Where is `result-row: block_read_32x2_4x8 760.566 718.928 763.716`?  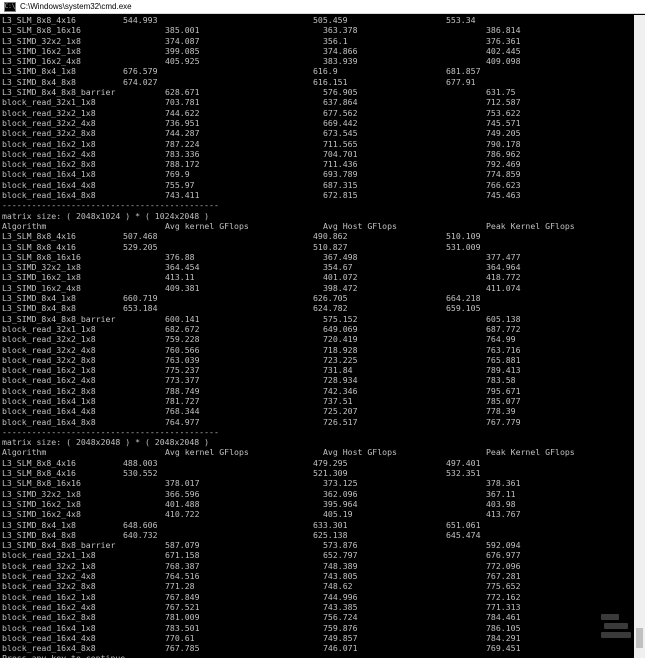 result-row: block_read_32x2_4x8 760.566 718.928 763.716 is located at coordinates (317, 350).